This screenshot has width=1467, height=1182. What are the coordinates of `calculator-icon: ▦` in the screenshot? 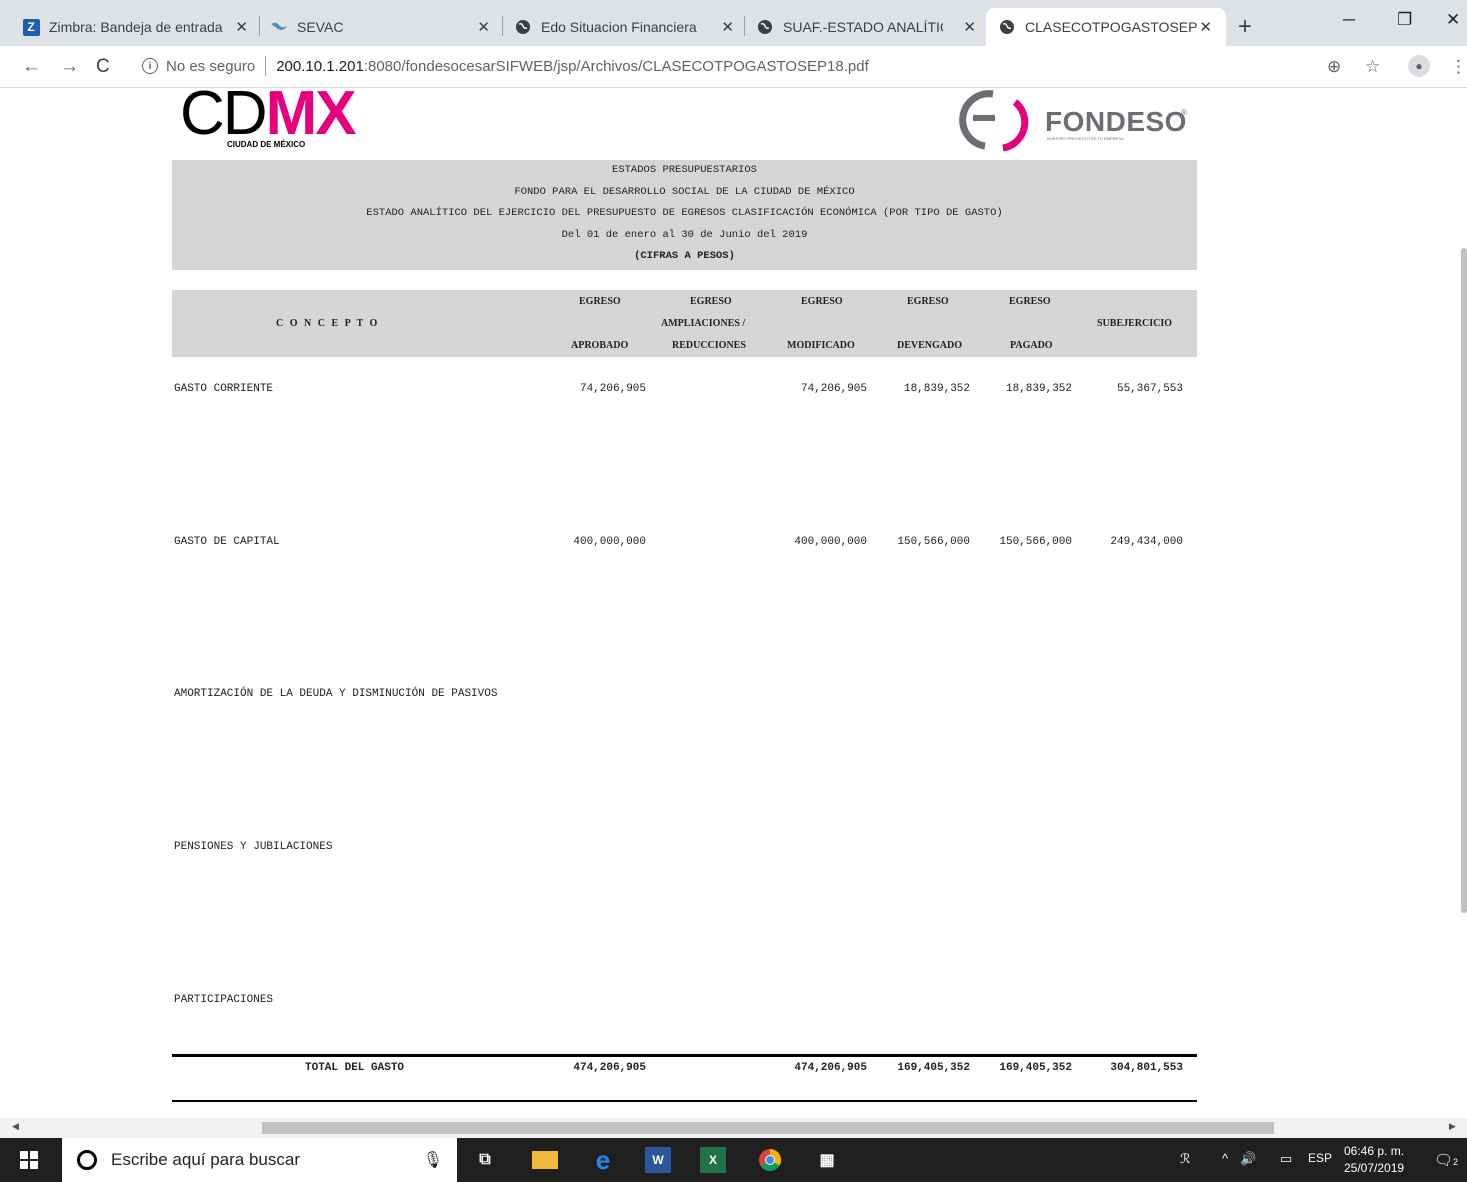 It's located at (827, 1160).